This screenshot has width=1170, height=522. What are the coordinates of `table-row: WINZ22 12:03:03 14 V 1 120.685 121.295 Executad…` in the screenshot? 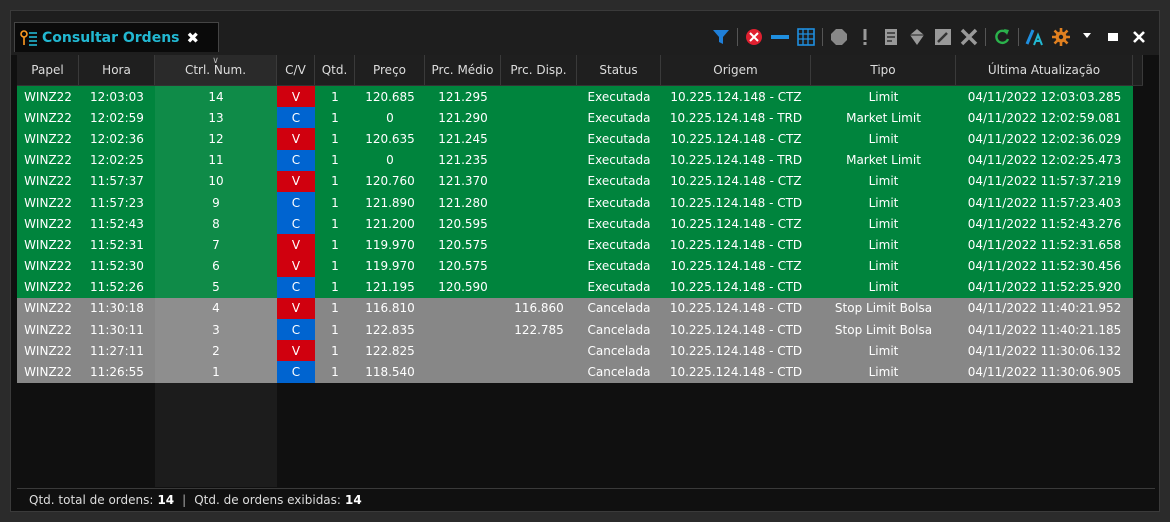 It's located at (575, 97).